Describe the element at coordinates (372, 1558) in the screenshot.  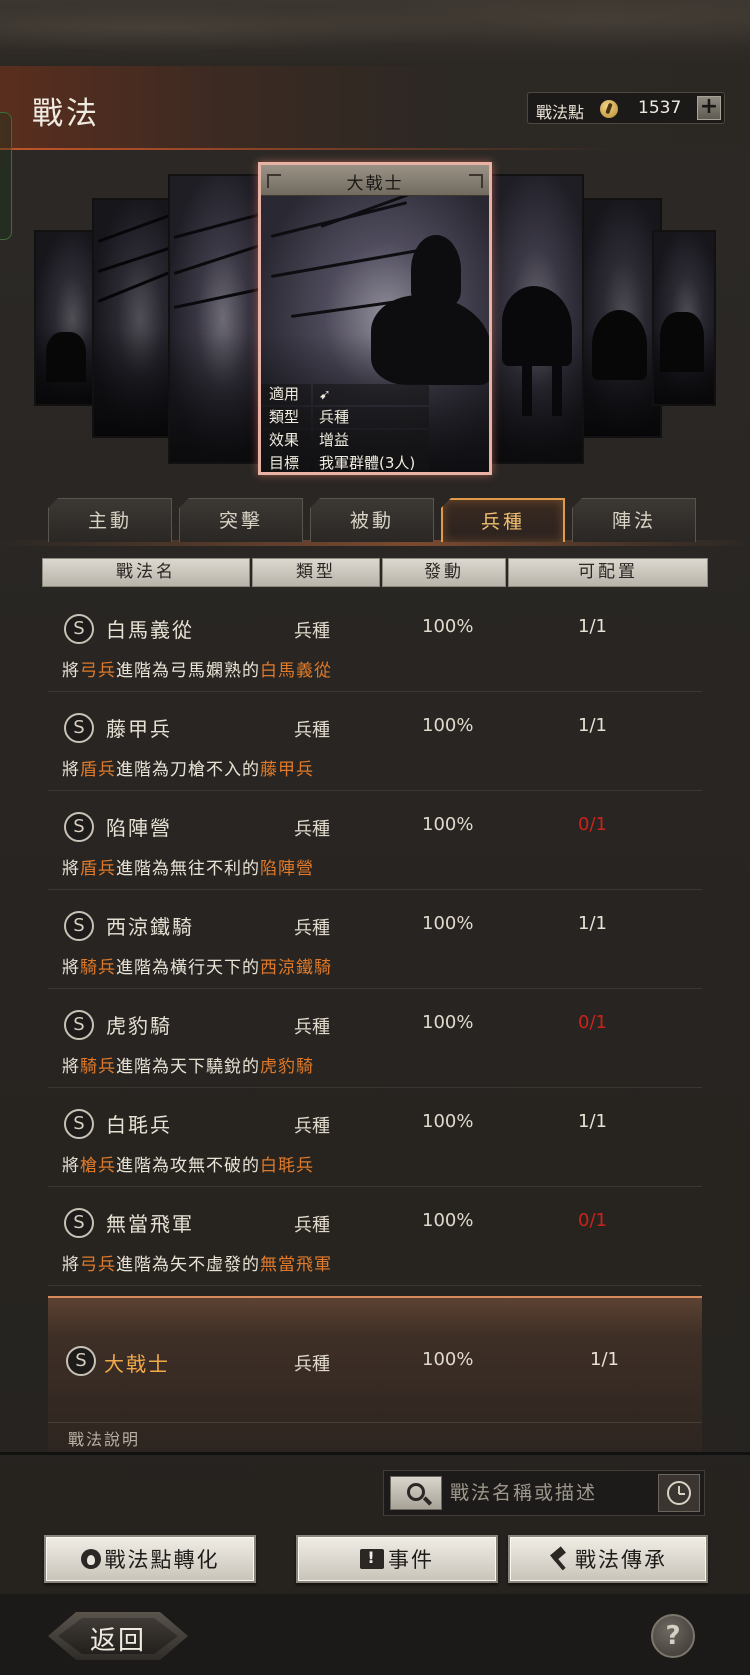
I see `alert-icon` at that location.